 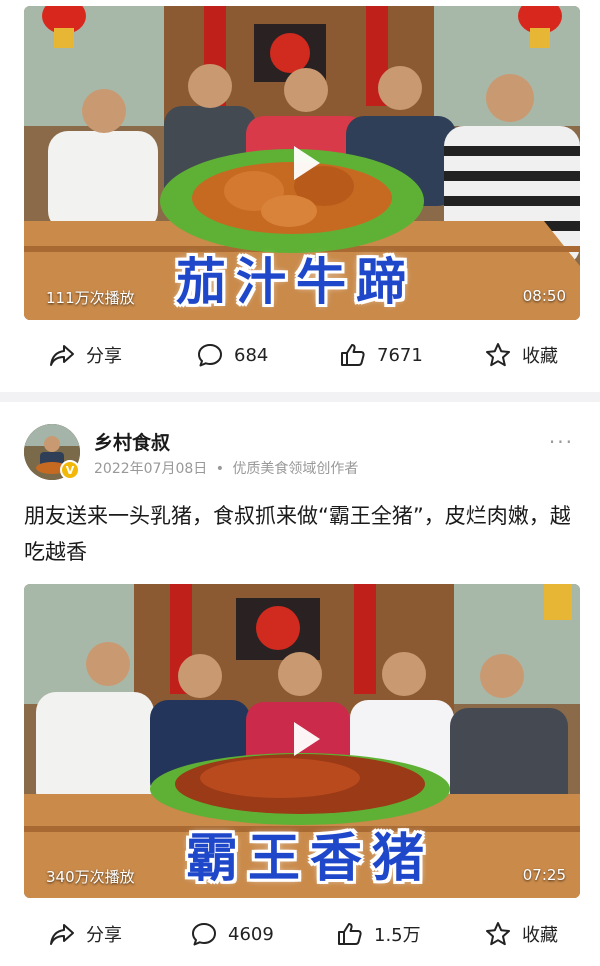 What do you see at coordinates (251, 355) in the screenshot?
I see `comment-count: 684` at bounding box center [251, 355].